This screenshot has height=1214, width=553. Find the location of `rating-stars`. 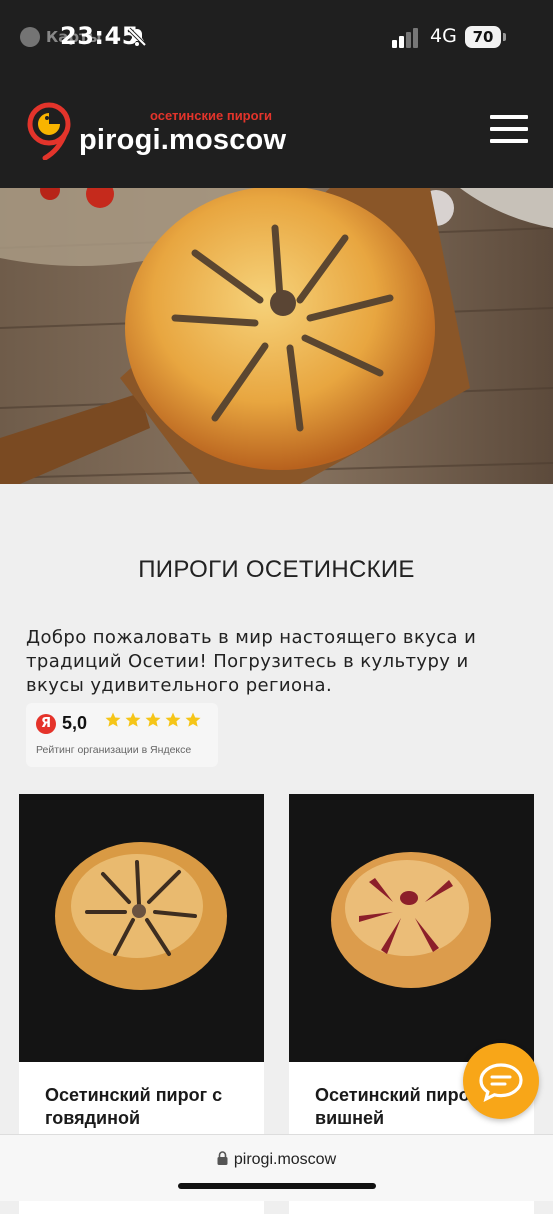

rating-stars is located at coordinates (153, 720).